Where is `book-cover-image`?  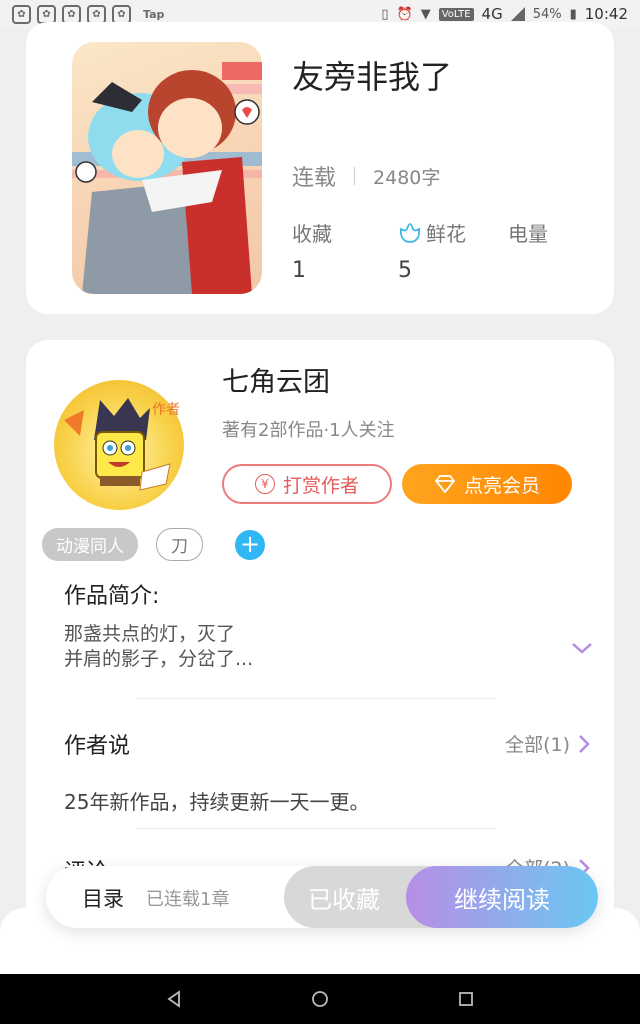
book-cover-image is located at coordinates (167, 168).